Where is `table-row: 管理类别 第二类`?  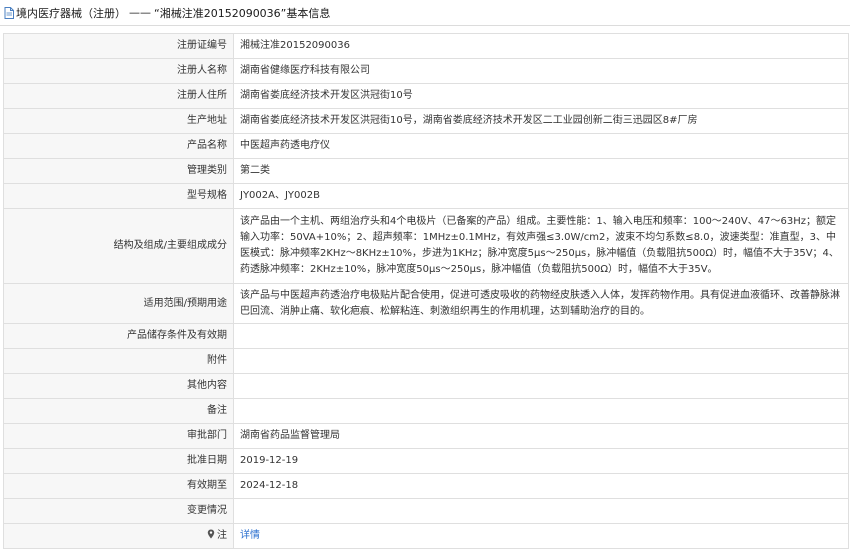
table-row: 管理类别 第二类 is located at coordinates (426, 171).